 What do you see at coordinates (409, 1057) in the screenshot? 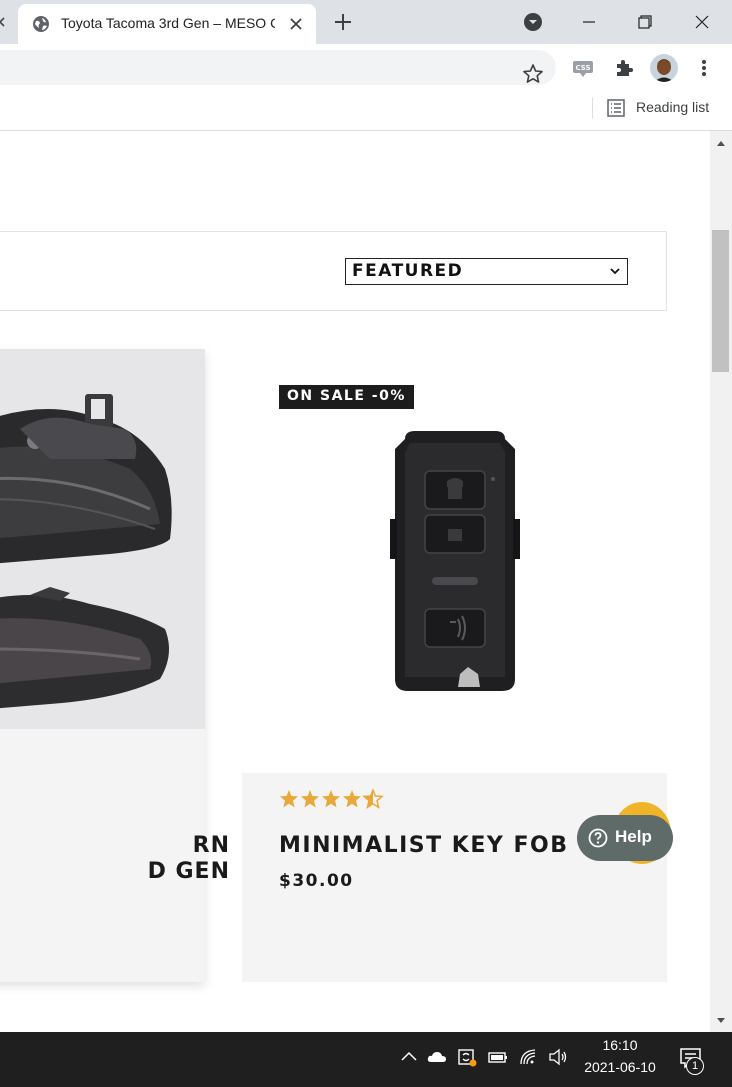
I see `chevron-up-icon` at bounding box center [409, 1057].